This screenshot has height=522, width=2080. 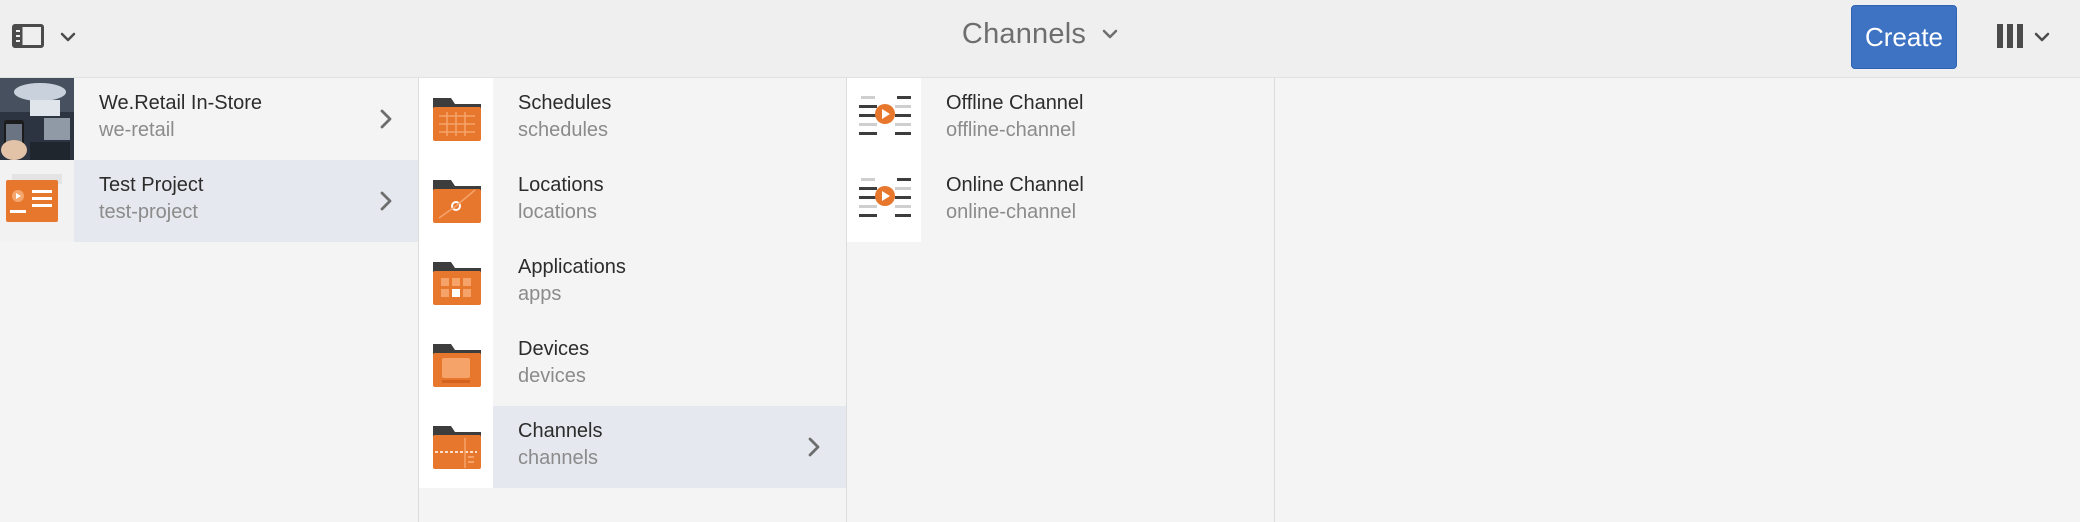 I want to click on item-subtitle: we-retail, so click(x=137, y=130).